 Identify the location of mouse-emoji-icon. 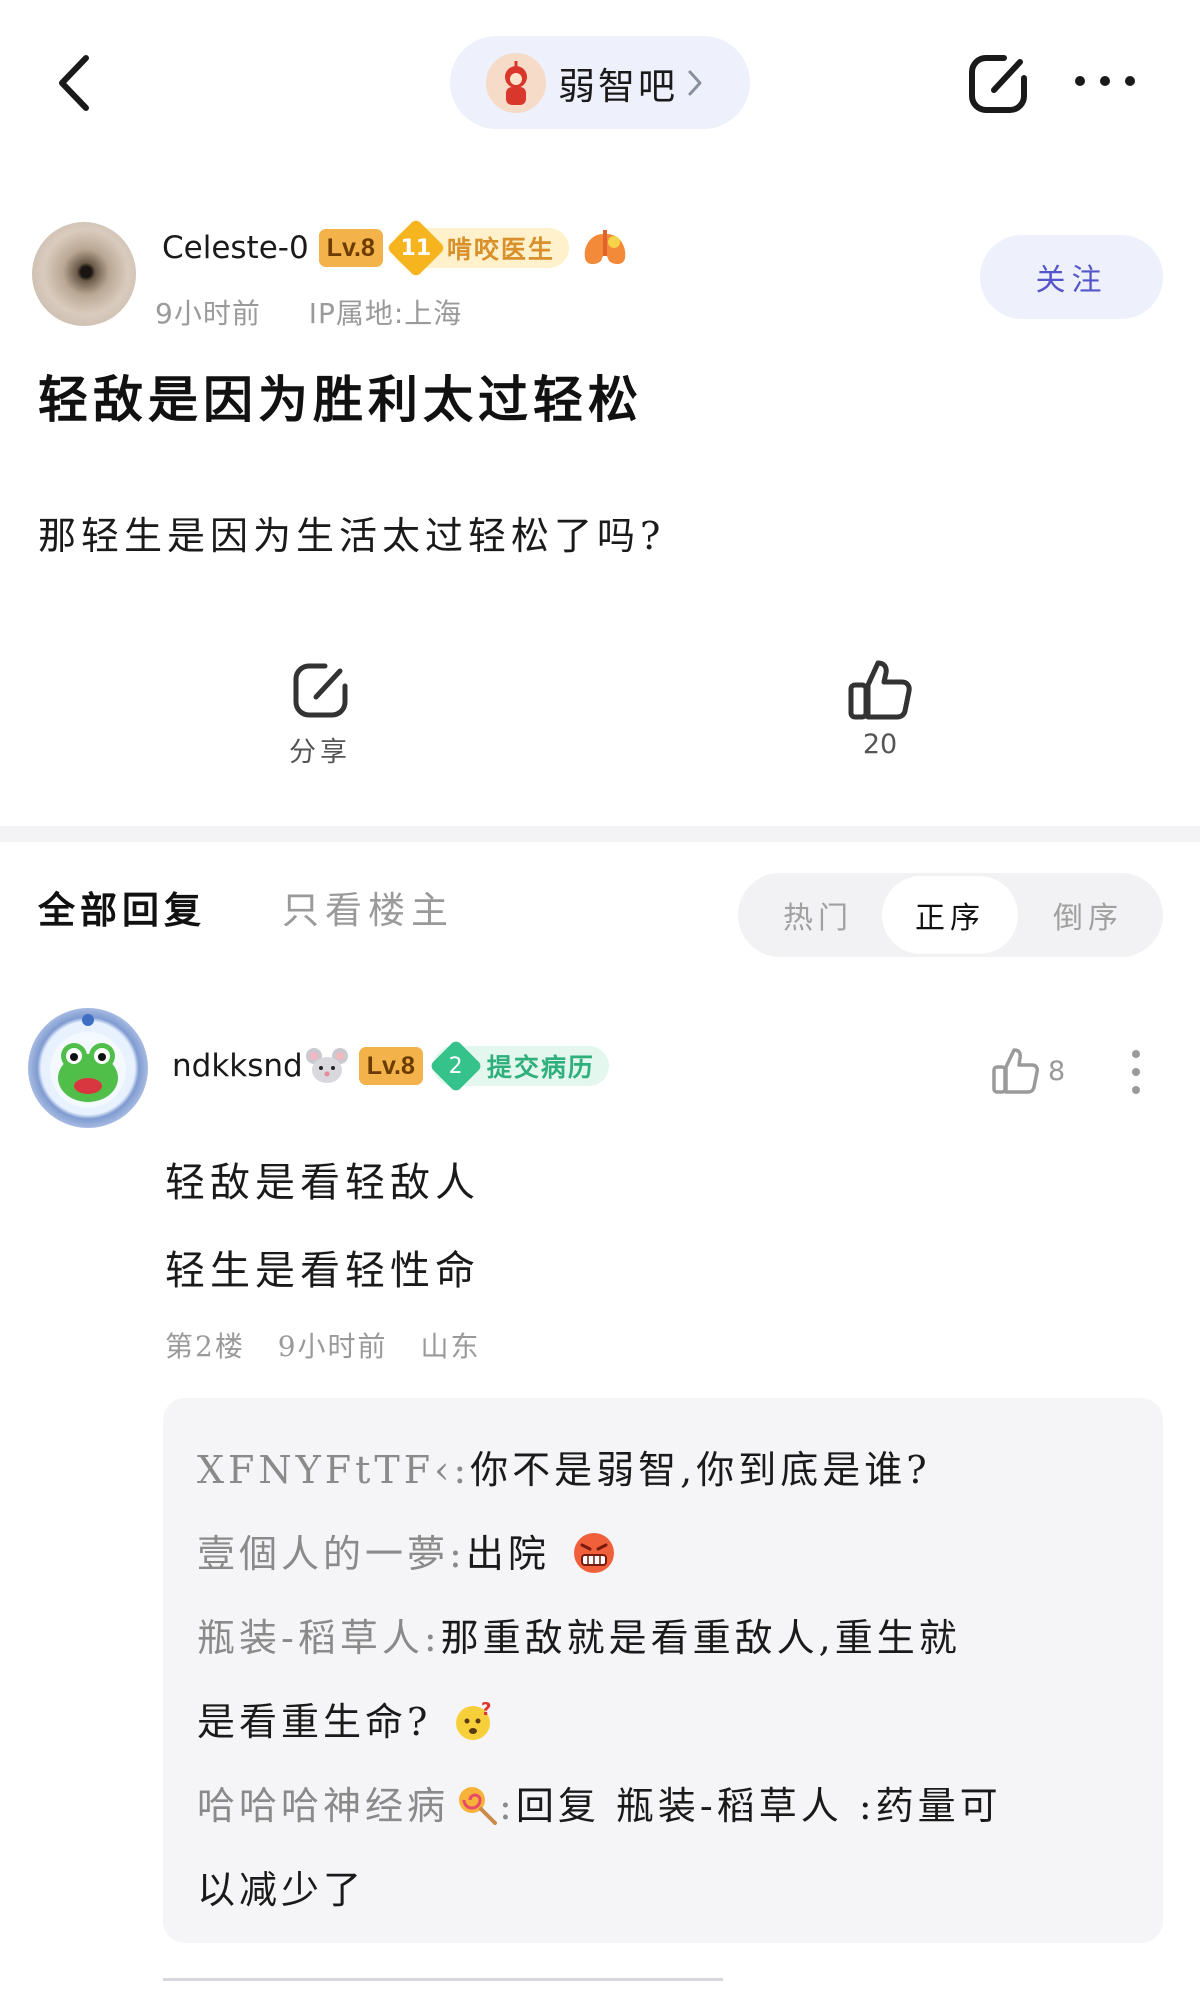
(326, 1065).